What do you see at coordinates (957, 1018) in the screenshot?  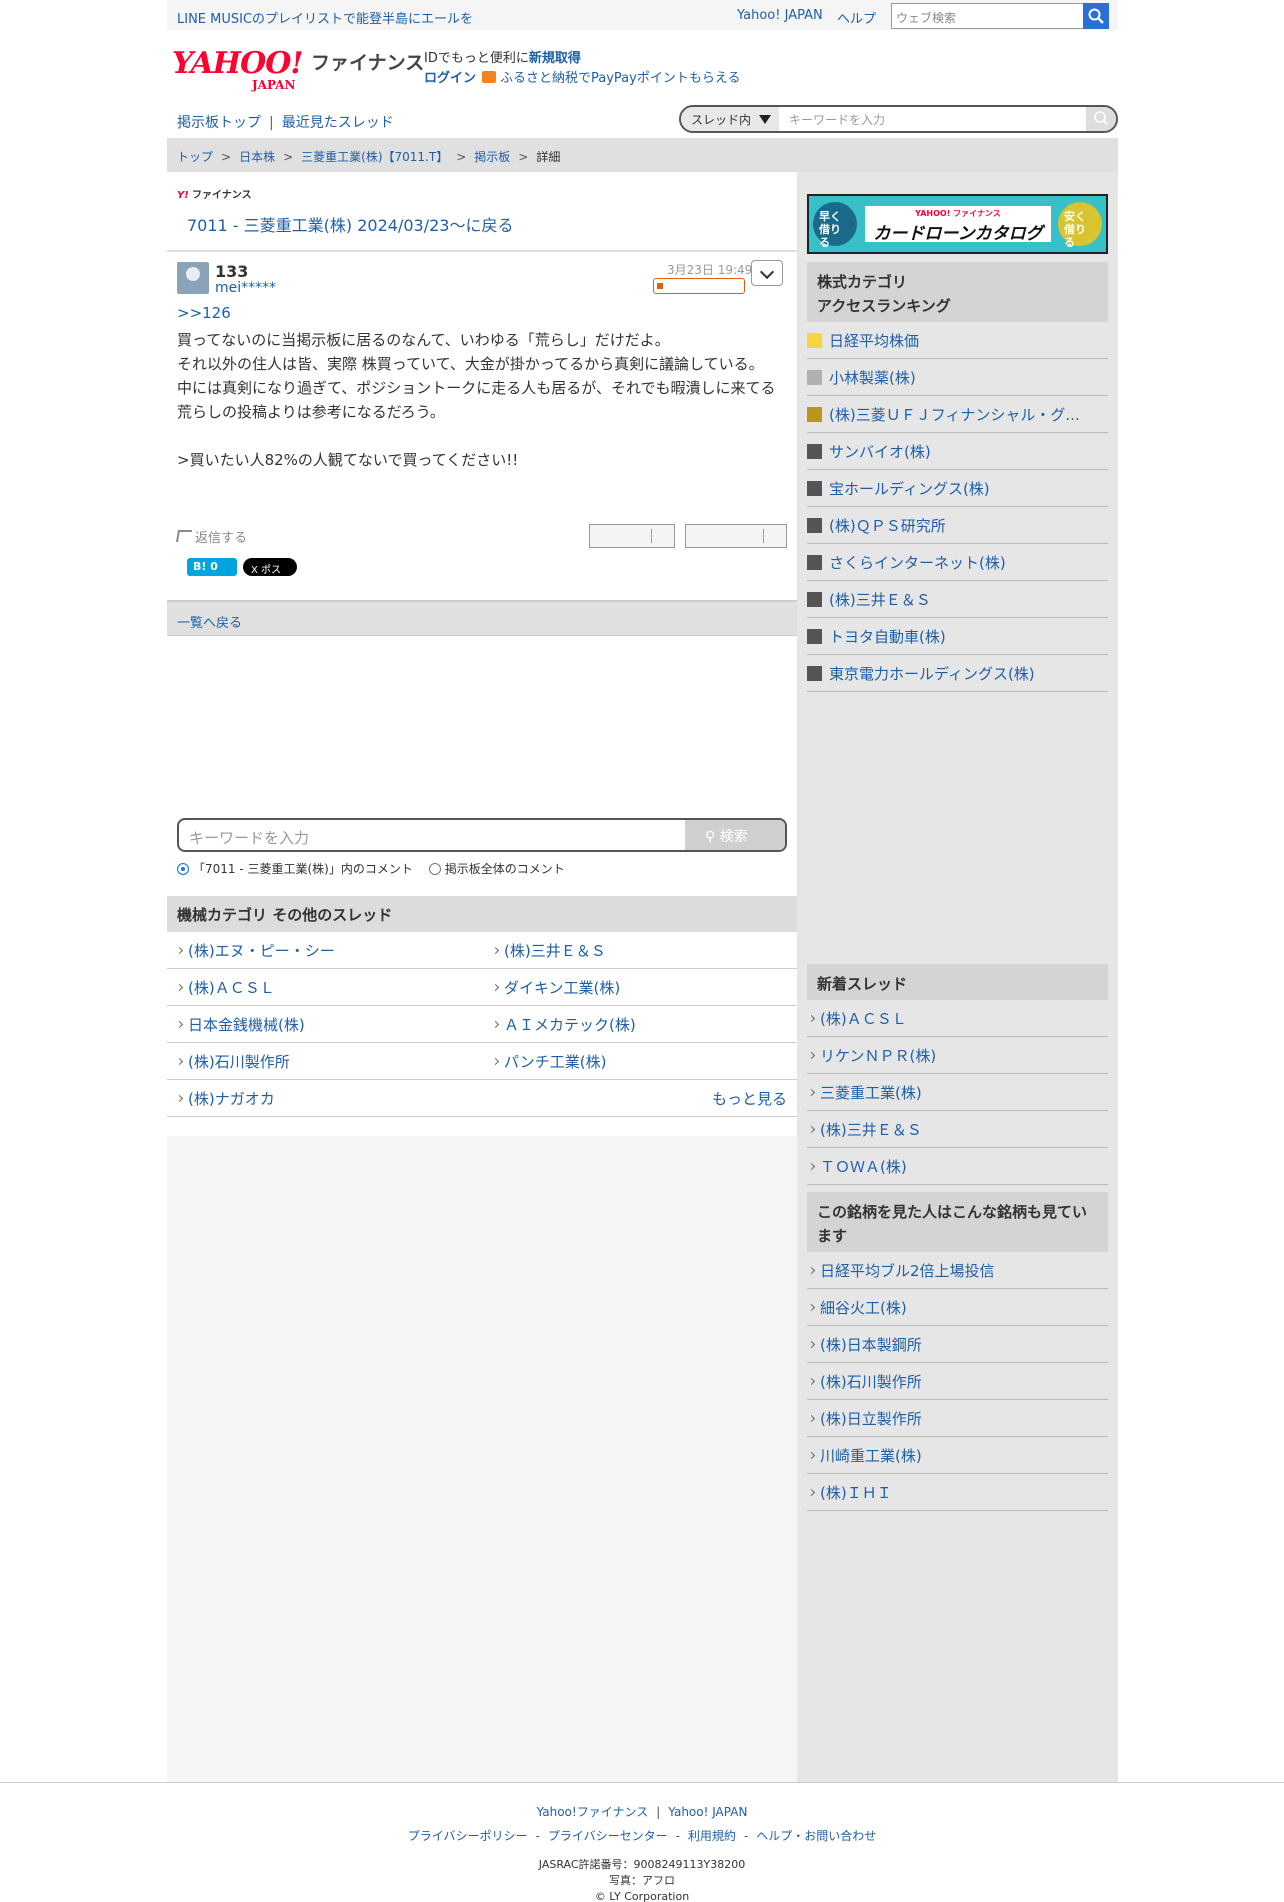 I see `new-thread-item: (株)ＡＣＳＬ` at bounding box center [957, 1018].